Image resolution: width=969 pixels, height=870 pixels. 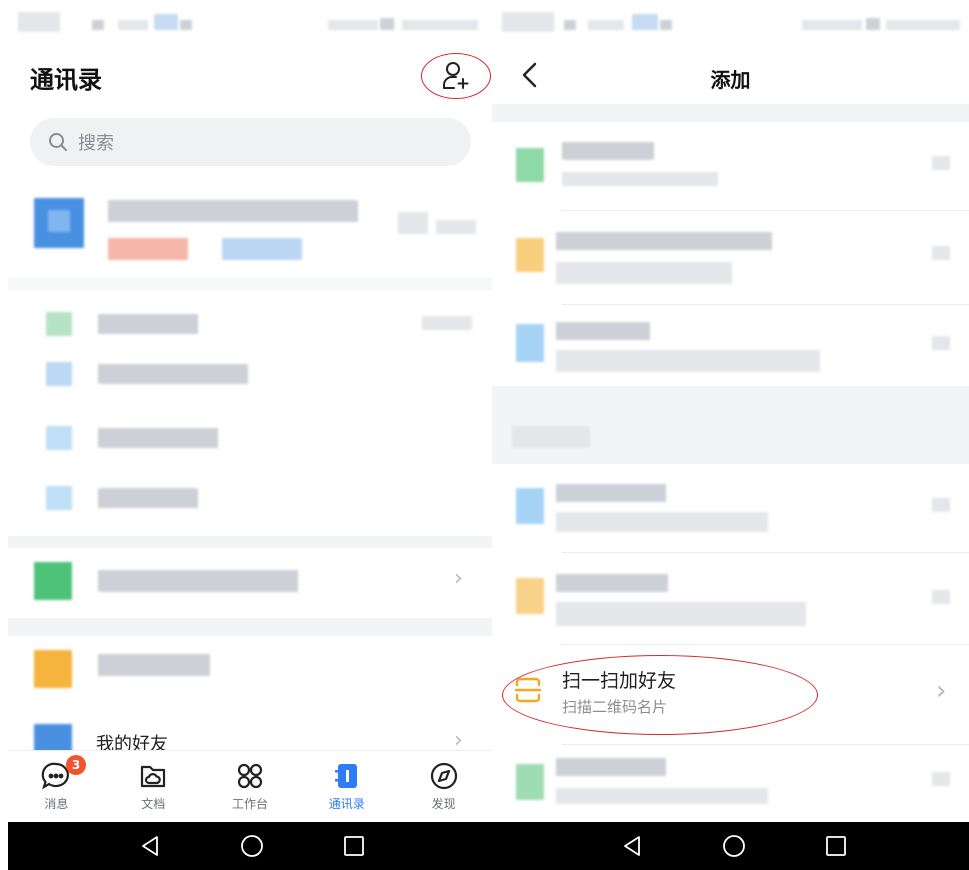 I want to click on tab-workbench: 工作台, so click(x=250, y=786).